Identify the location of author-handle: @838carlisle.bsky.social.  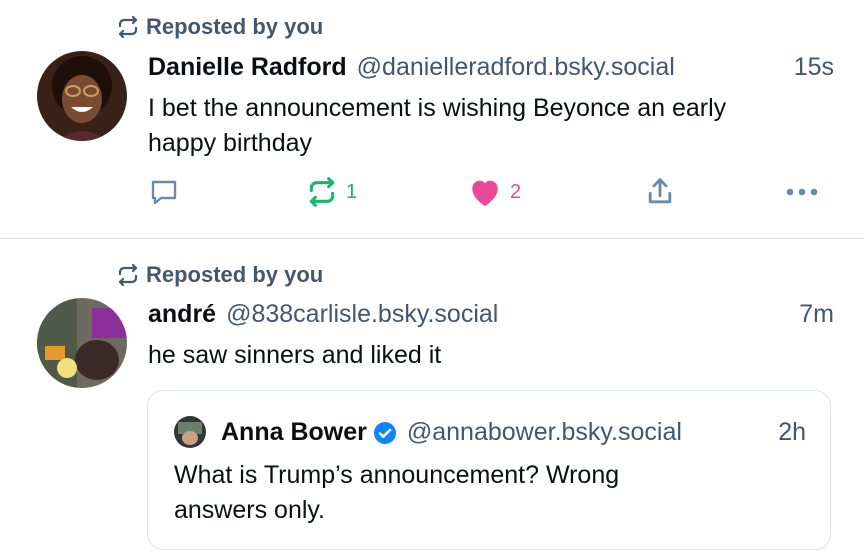
(362, 314).